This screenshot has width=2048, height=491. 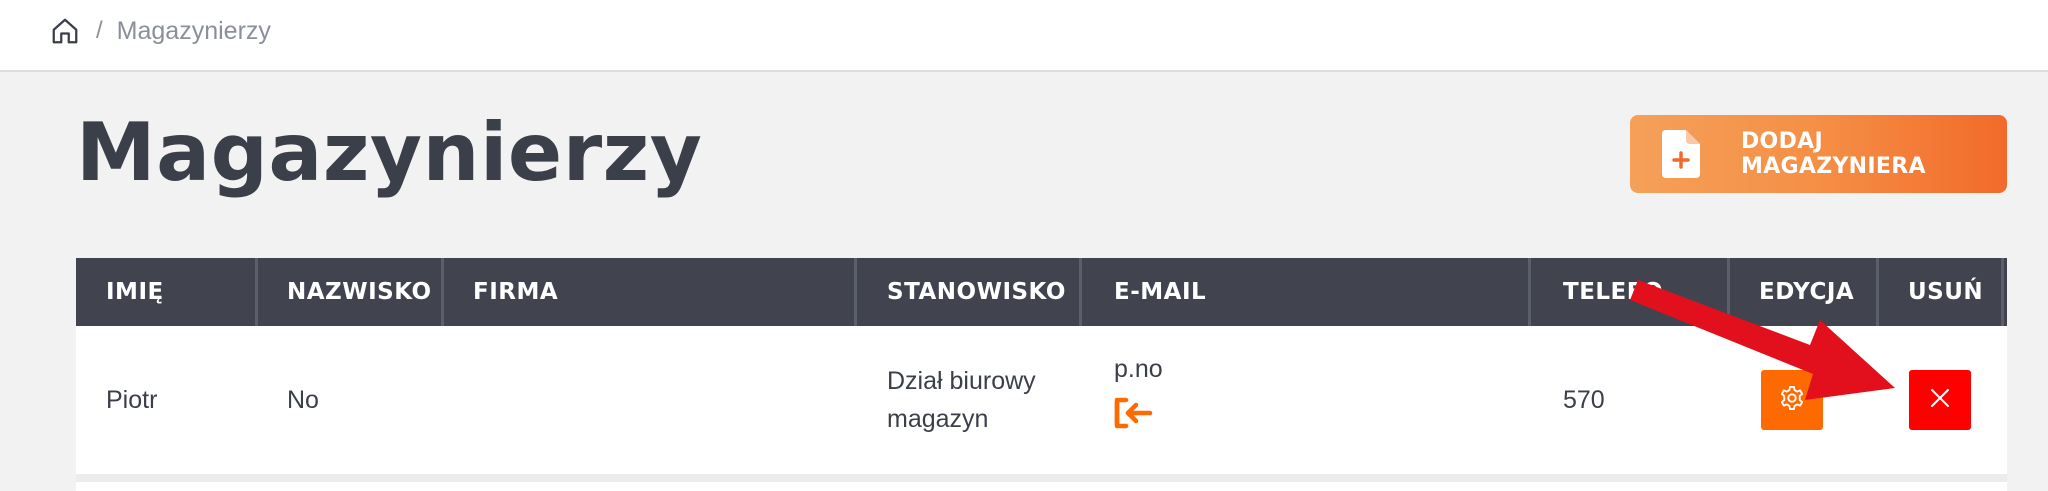 What do you see at coordinates (1041, 482) in the screenshot?
I see `next-row-edge` at bounding box center [1041, 482].